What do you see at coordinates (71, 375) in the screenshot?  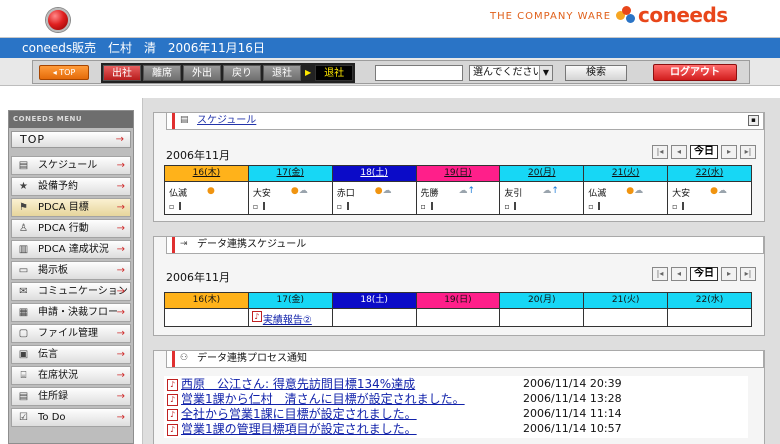 I see `sidebar-item-presence: ⌸ 在席状況 →` at bounding box center [71, 375].